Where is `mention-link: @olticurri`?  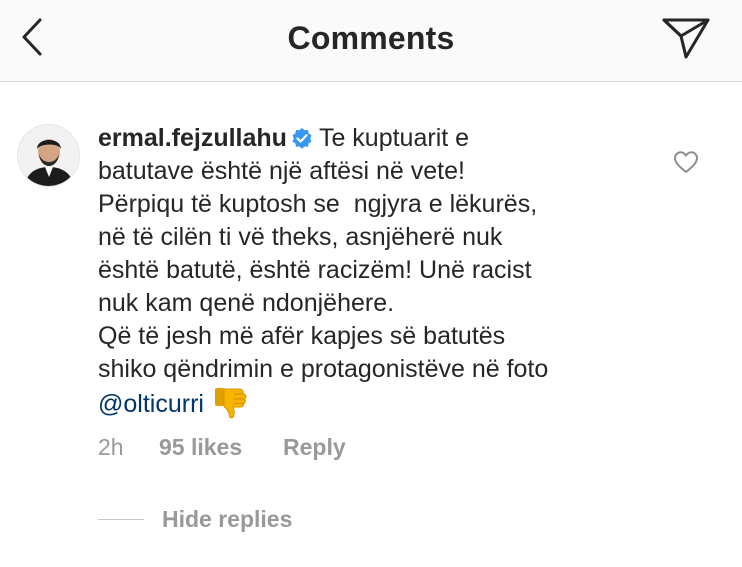 mention-link: @olticurri is located at coordinates (151, 404).